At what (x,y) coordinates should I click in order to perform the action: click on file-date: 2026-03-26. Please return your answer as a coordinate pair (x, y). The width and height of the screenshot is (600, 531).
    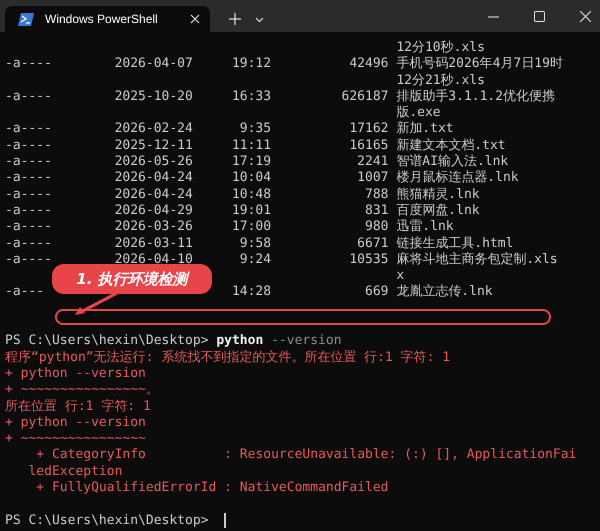
    Looking at the image, I should click on (153, 227).